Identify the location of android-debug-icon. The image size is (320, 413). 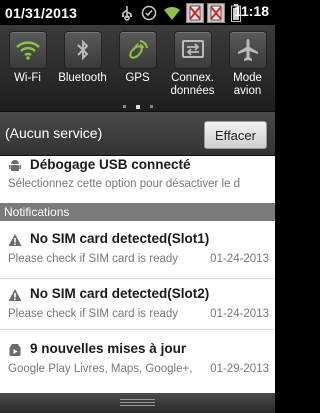
(15, 165).